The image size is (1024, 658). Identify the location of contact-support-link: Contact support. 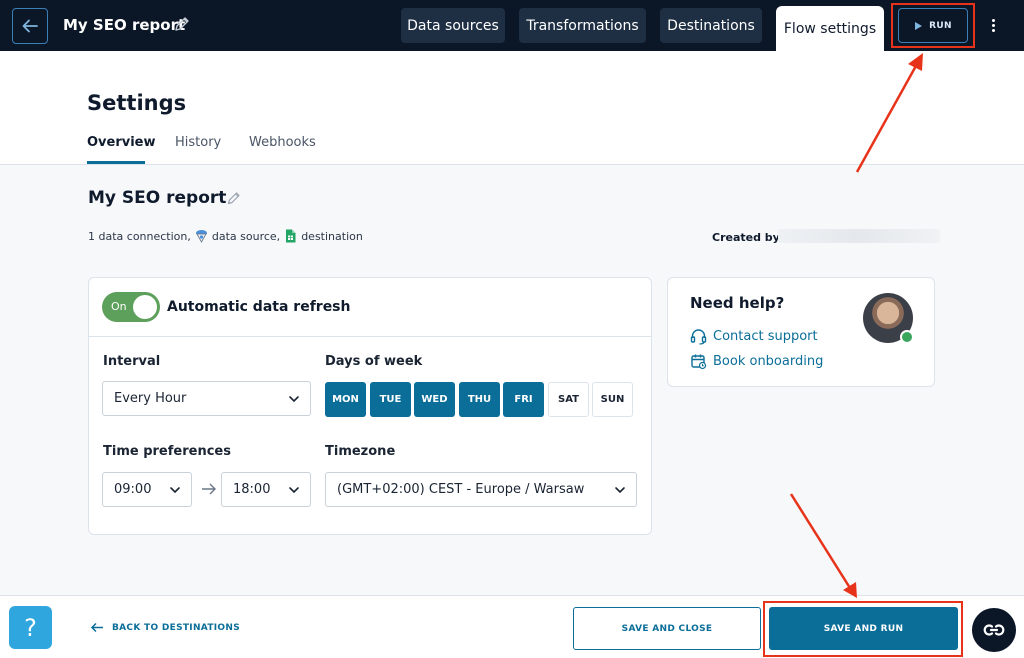
(754, 336).